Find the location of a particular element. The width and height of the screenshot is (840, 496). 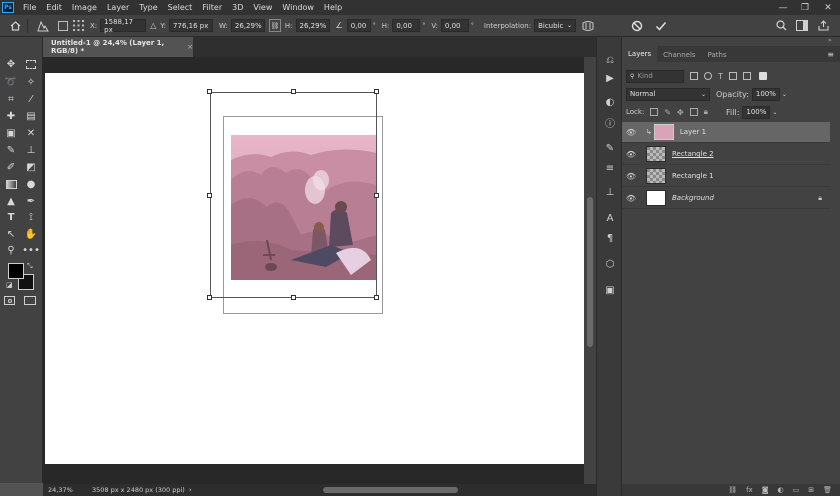

pen-tool-icon: ✒ is located at coordinates (31, 201).